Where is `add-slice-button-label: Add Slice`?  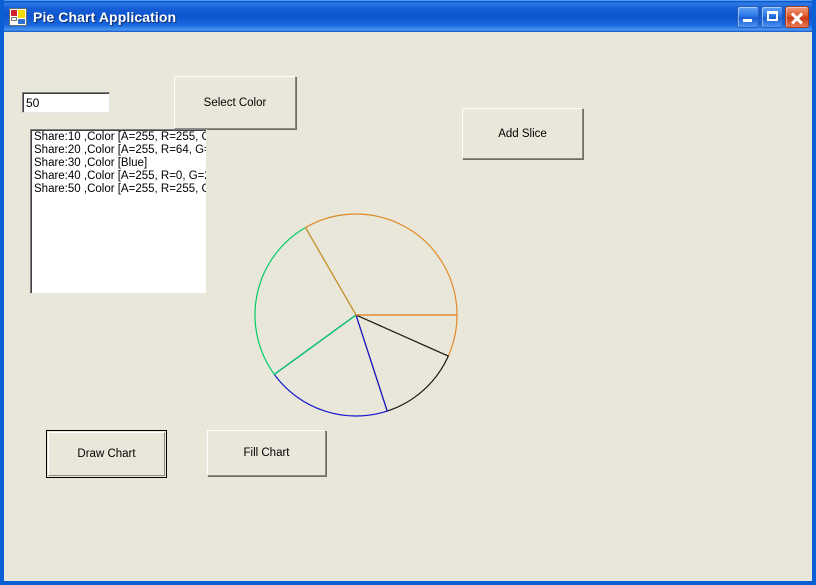
add-slice-button-label: Add Slice is located at coordinates (522, 133).